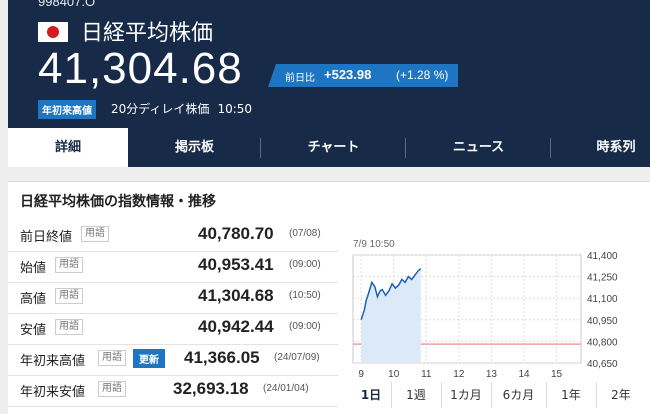  What do you see at coordinates (571, 395) in the screenshot?
I see `period-1y: 1年` at bounding box center [571, 395].